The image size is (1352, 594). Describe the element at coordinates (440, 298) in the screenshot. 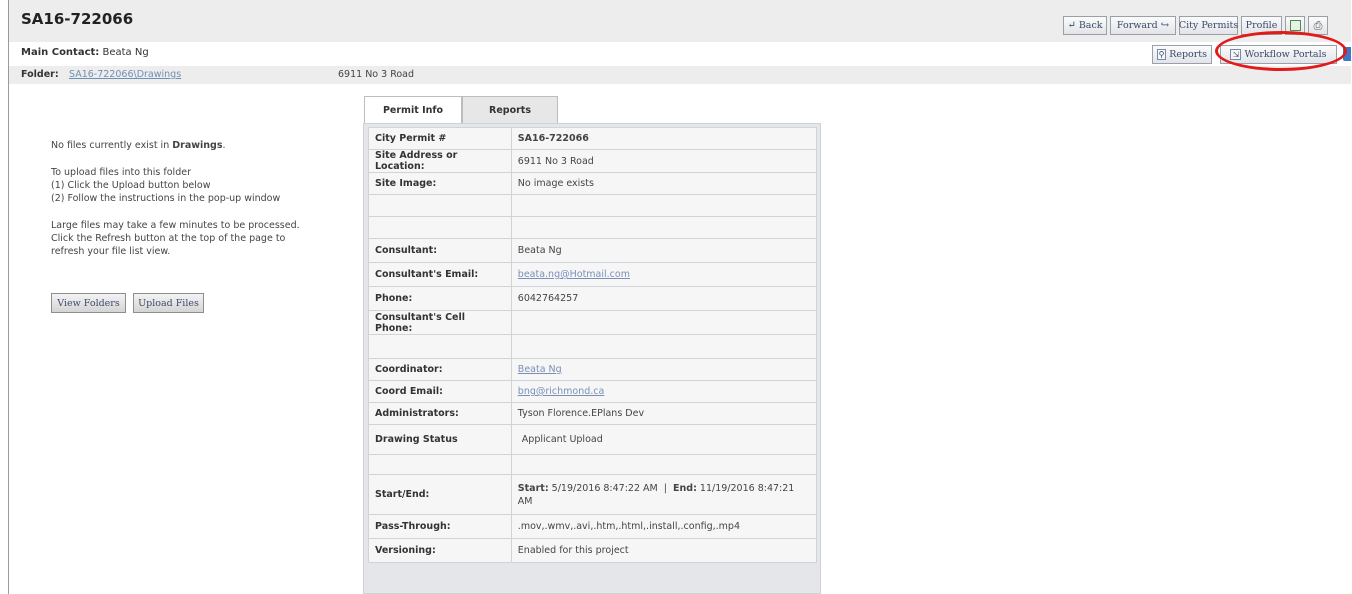

I see `phone-label: Phone:` at that location.